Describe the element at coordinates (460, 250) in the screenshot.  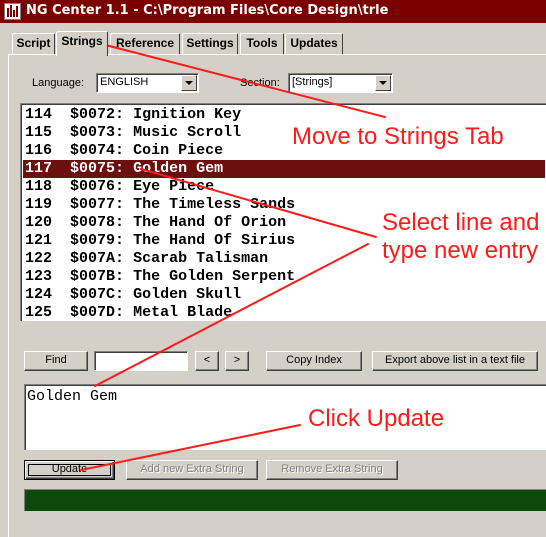
I see `annotation-select-line-2: type new entry` at that location.